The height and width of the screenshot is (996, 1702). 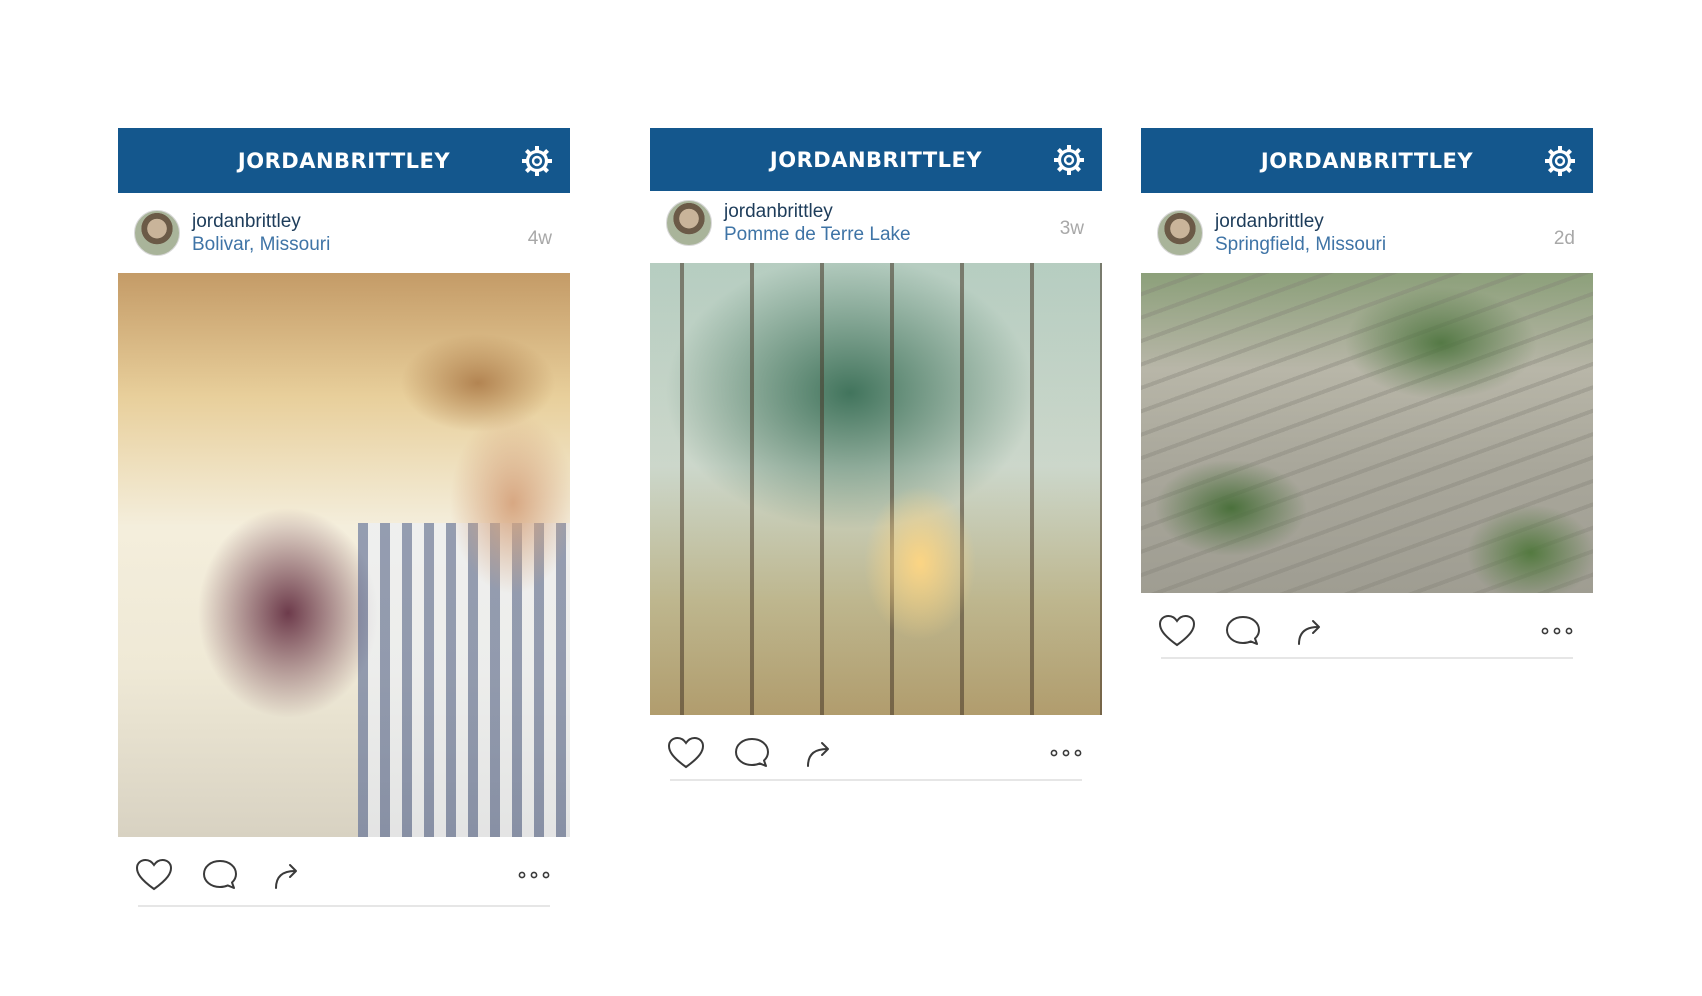 I want to click on post-location: Pomme de Terre Lake, so click(x=817, y=235).